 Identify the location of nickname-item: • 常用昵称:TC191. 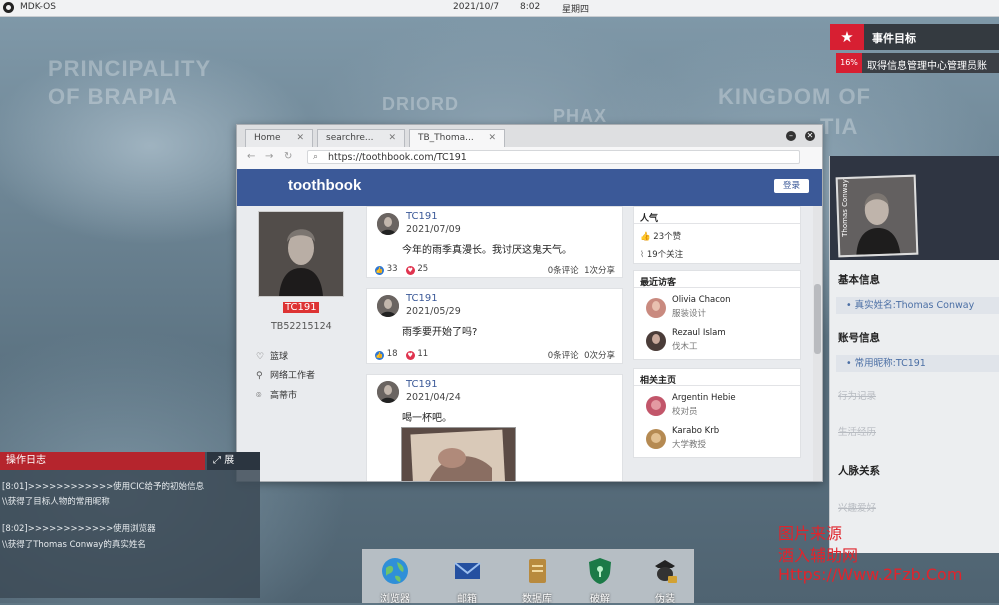
(917, 363).